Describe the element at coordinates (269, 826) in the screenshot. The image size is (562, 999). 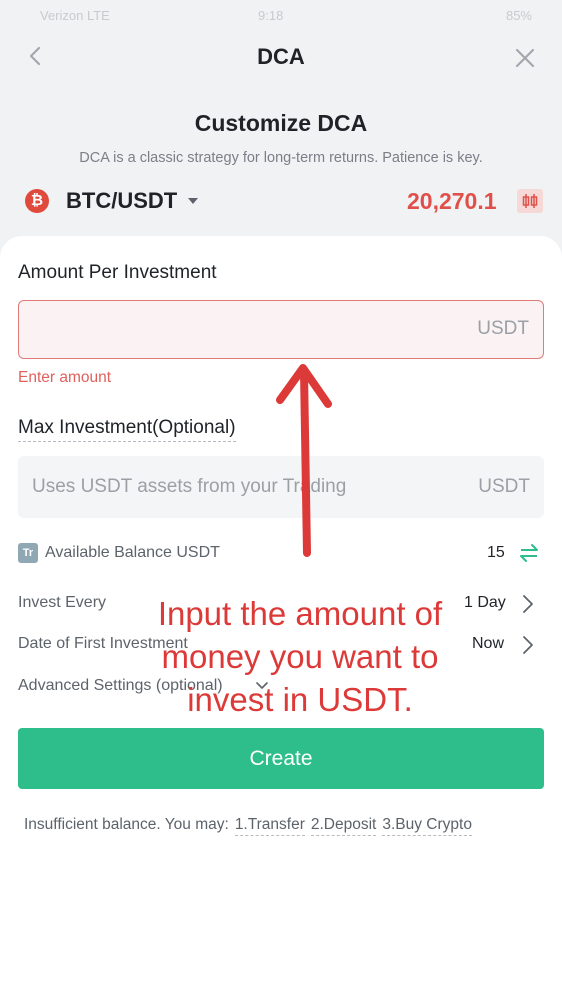
I see `transfer-link: 1.Transfer` at that location.